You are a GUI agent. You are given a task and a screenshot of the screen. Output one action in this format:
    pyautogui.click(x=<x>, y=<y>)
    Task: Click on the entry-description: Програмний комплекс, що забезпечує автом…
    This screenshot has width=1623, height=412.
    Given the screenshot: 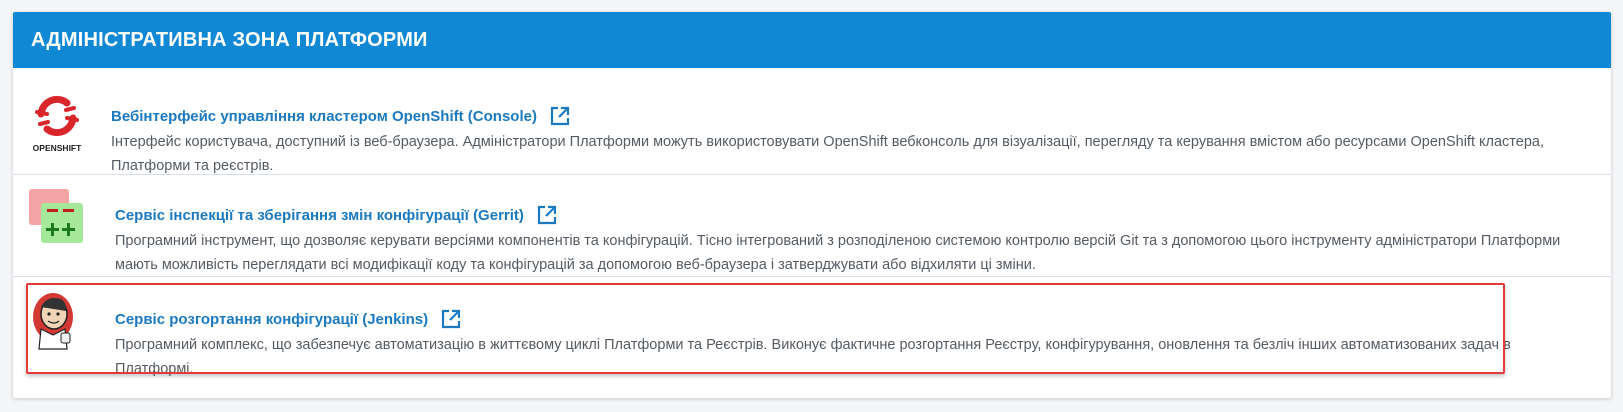 What is the action you would take?
    pyautogui.click(x=813, y=357)
    